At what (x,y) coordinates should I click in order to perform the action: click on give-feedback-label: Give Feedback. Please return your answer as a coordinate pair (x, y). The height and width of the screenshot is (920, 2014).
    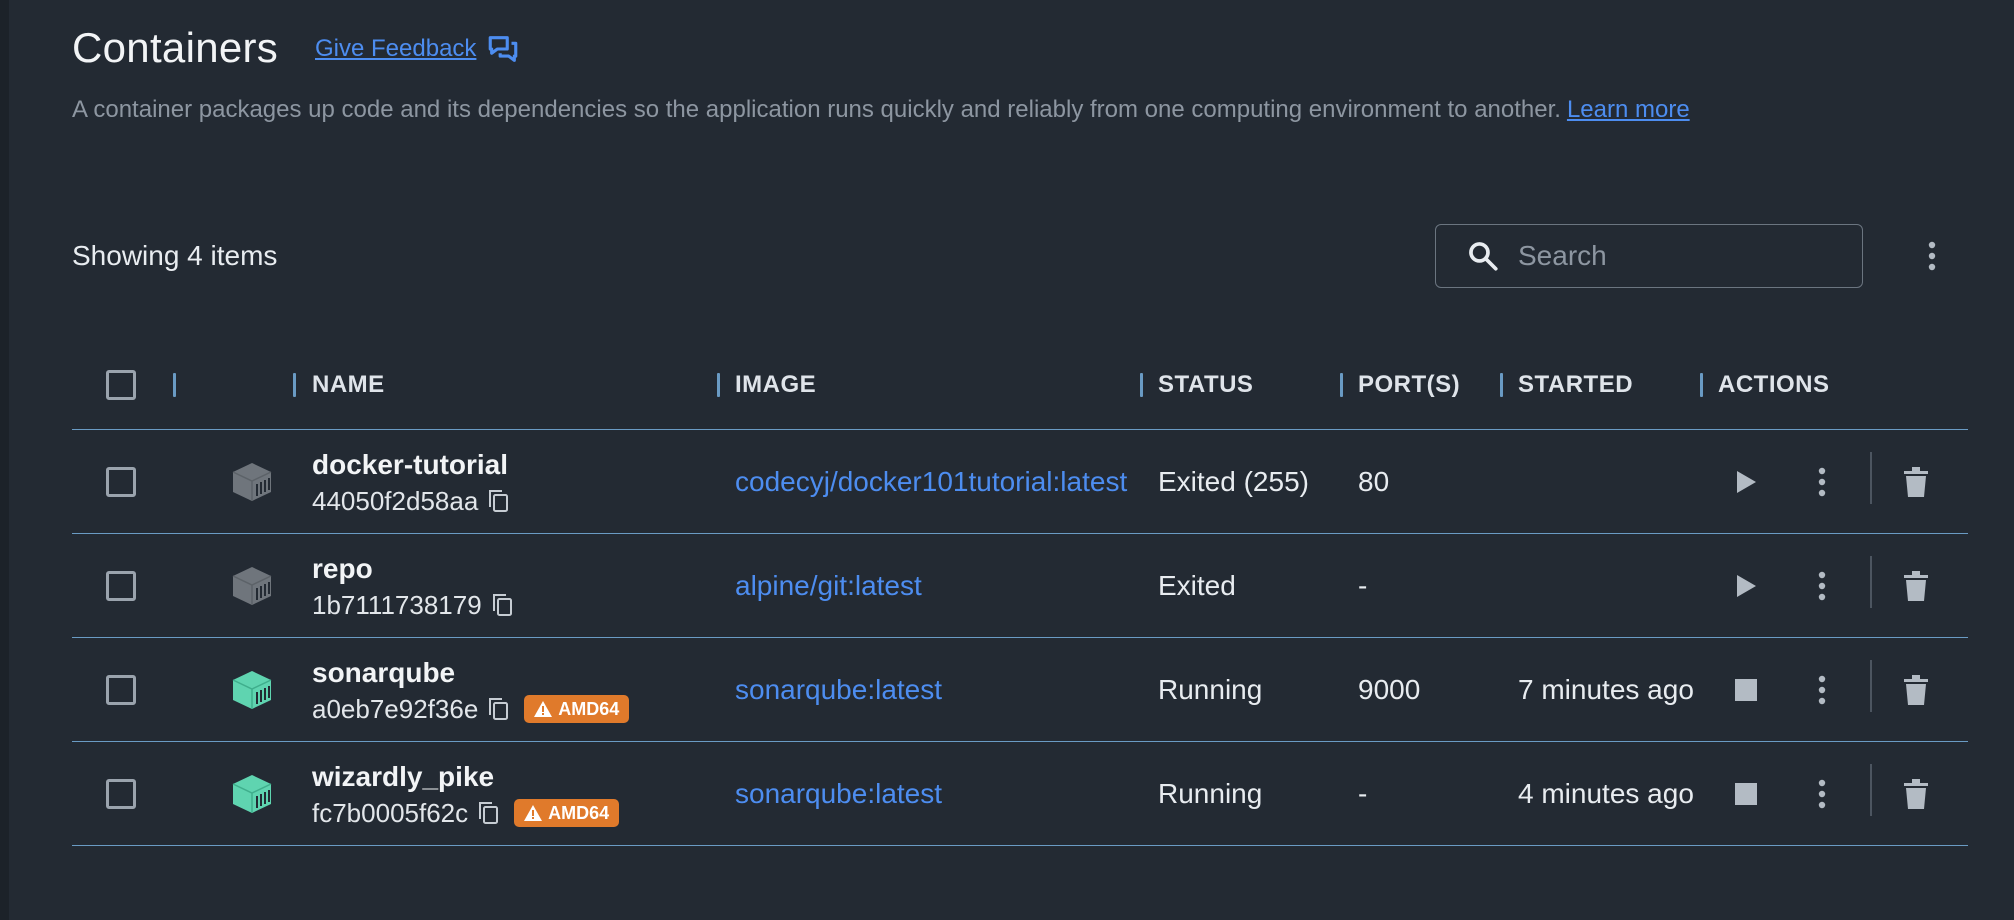
    Looking at the image, I should click on (396, 48).